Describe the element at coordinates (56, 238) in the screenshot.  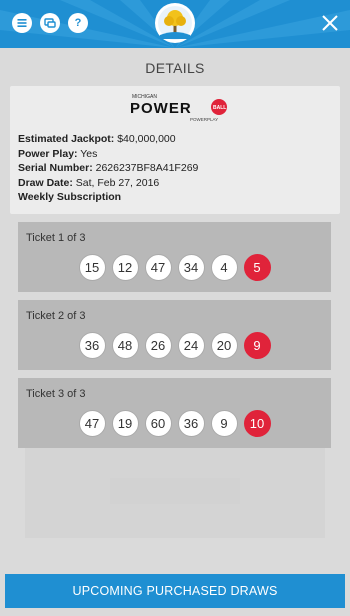
I see `ticket-label: Ticket 1 of 3` at that location.